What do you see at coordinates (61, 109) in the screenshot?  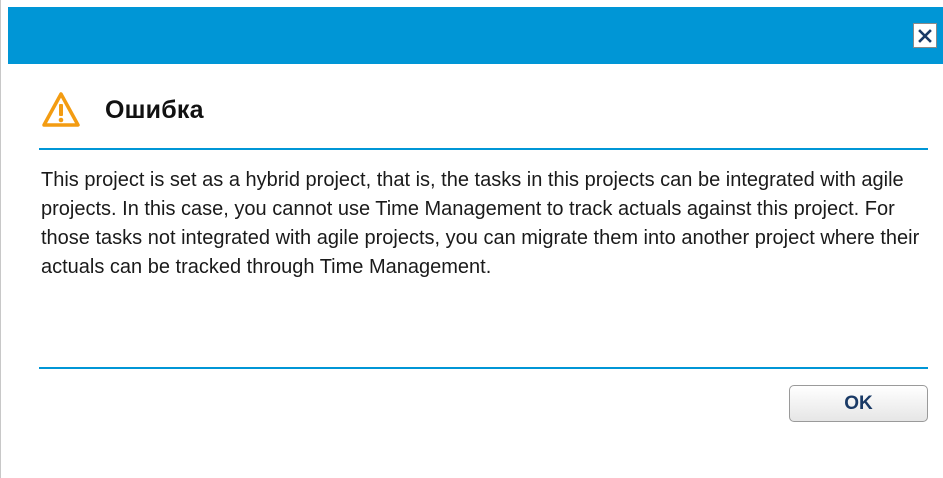 I see `warning-icon` at bounding box center [61, 109].